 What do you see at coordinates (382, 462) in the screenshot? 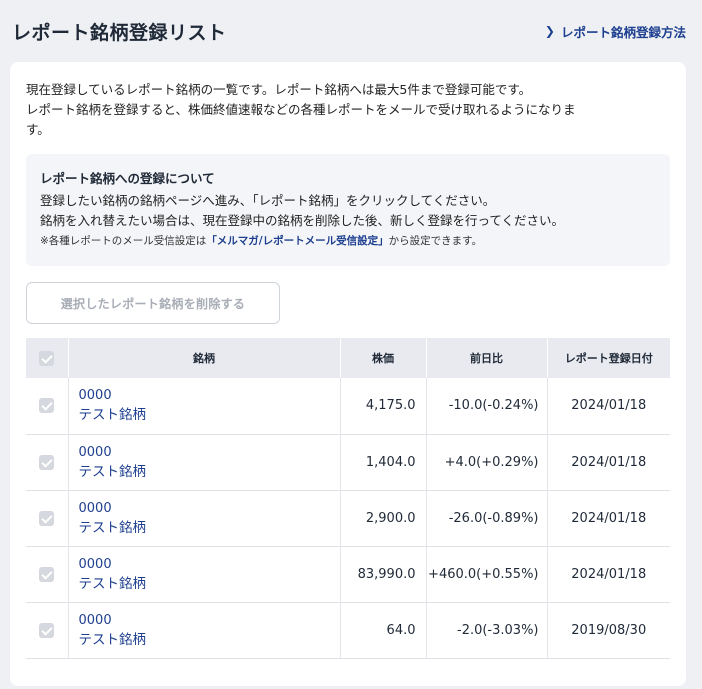
I see `price-cell: 1,404.0` at bounding box center [382, 462].